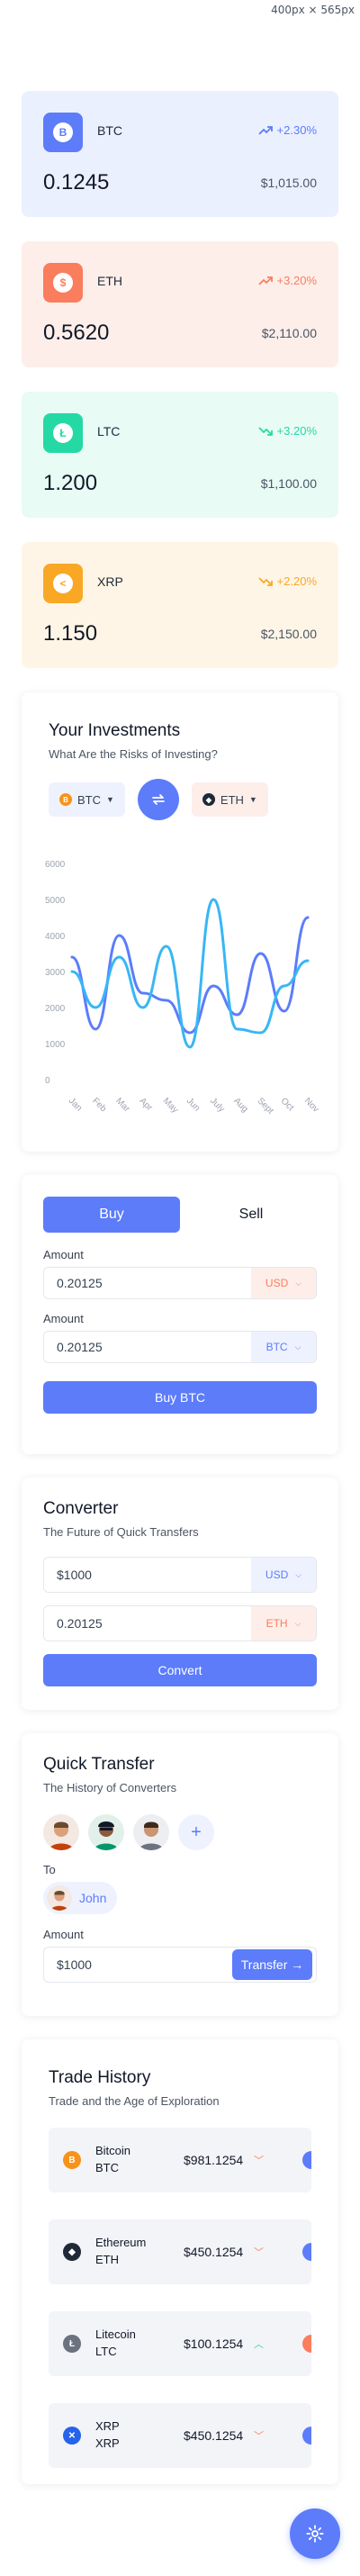  Describe the element at coordinates (272, 1964) in the screenshot. I see `transfer-button: Transfer →` at that location.